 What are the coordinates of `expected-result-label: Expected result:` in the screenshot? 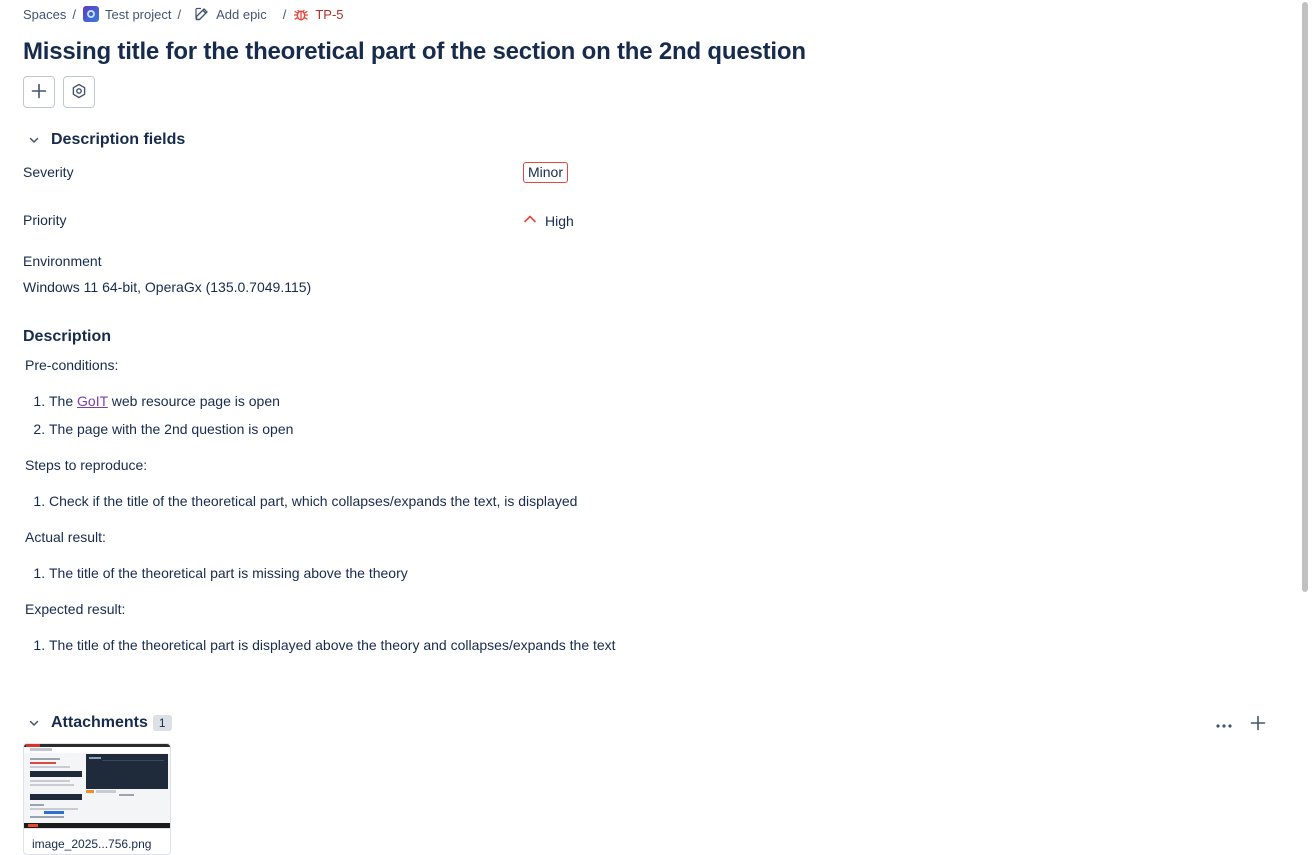 It's located at (75, 609).